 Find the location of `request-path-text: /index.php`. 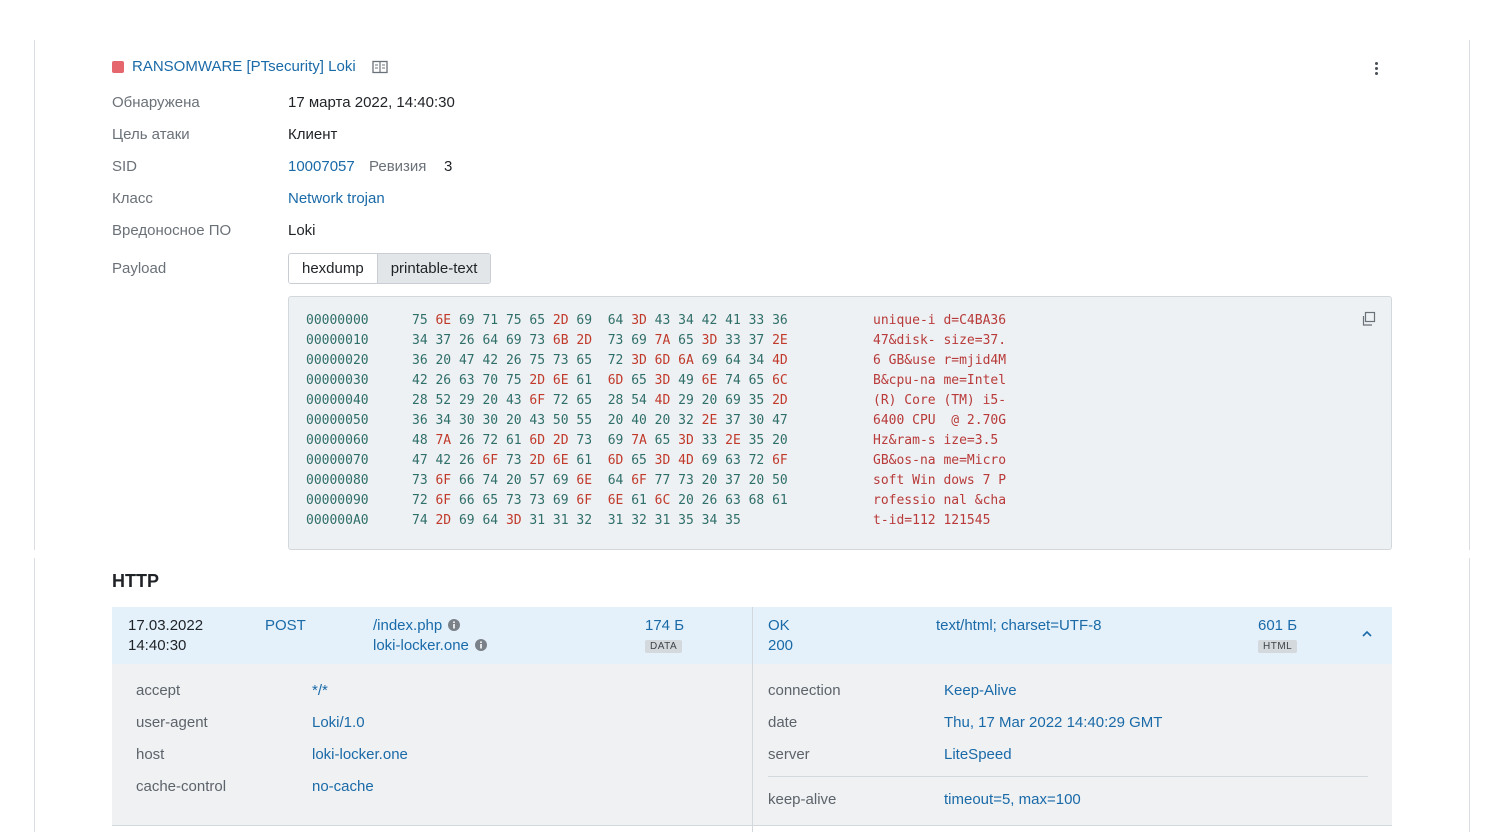

request-path-text: /index.php is located at coordinates (408, 625).